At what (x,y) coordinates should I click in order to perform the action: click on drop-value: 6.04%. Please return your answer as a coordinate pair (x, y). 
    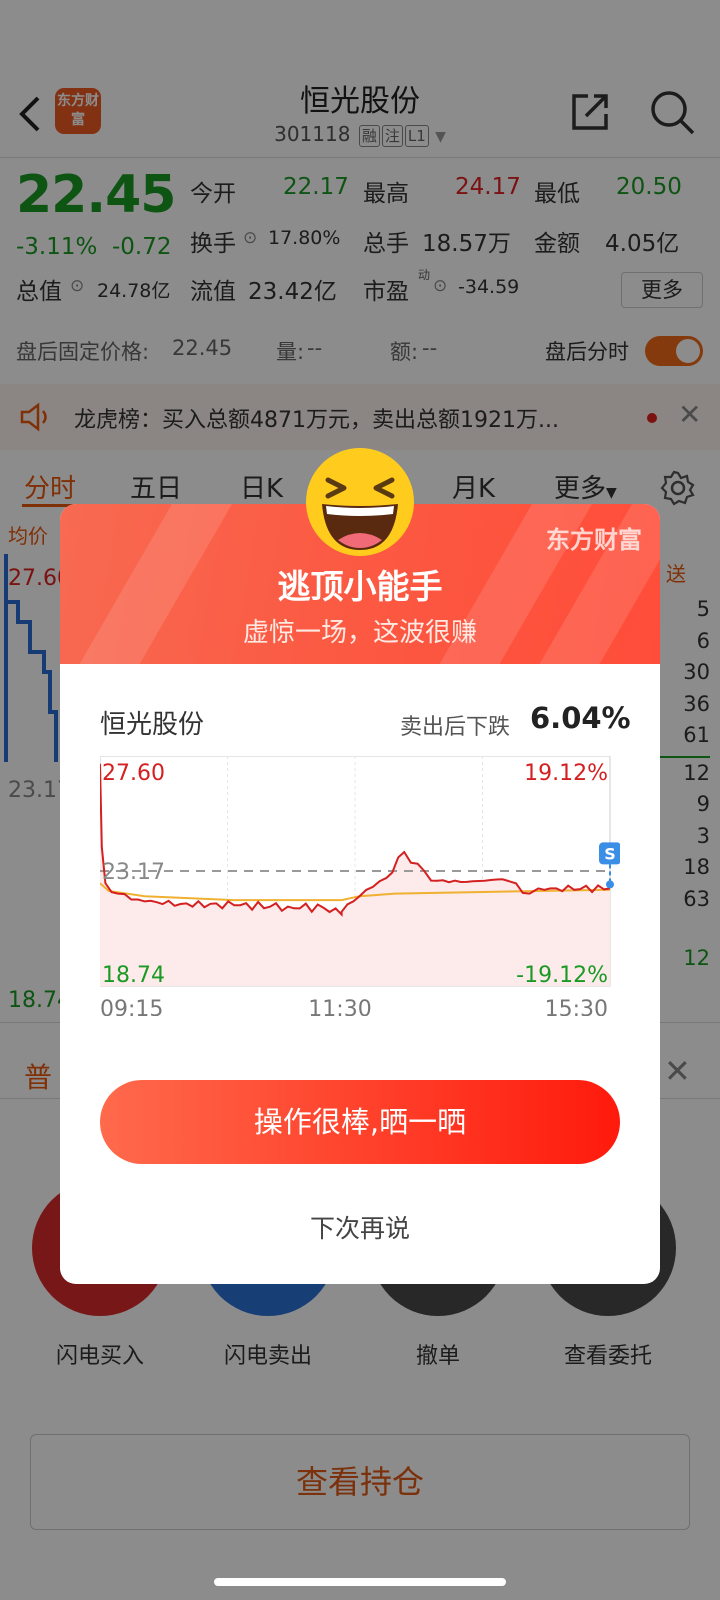
    Looking at the image, I should click on (580, 718).